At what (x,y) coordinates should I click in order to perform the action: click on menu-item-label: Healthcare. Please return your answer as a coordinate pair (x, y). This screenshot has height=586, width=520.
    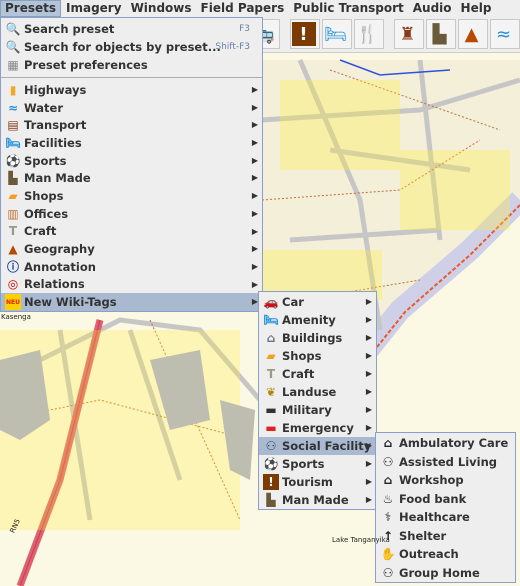
    Looking at the image, I should click on (434, 517).